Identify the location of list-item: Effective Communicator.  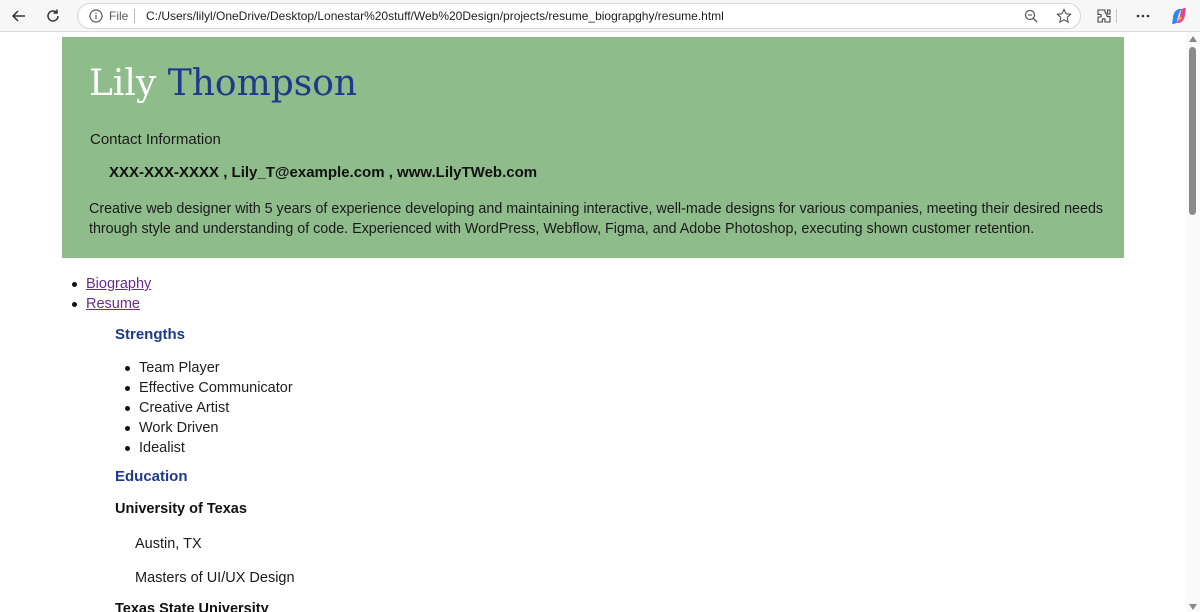
(209, 388).